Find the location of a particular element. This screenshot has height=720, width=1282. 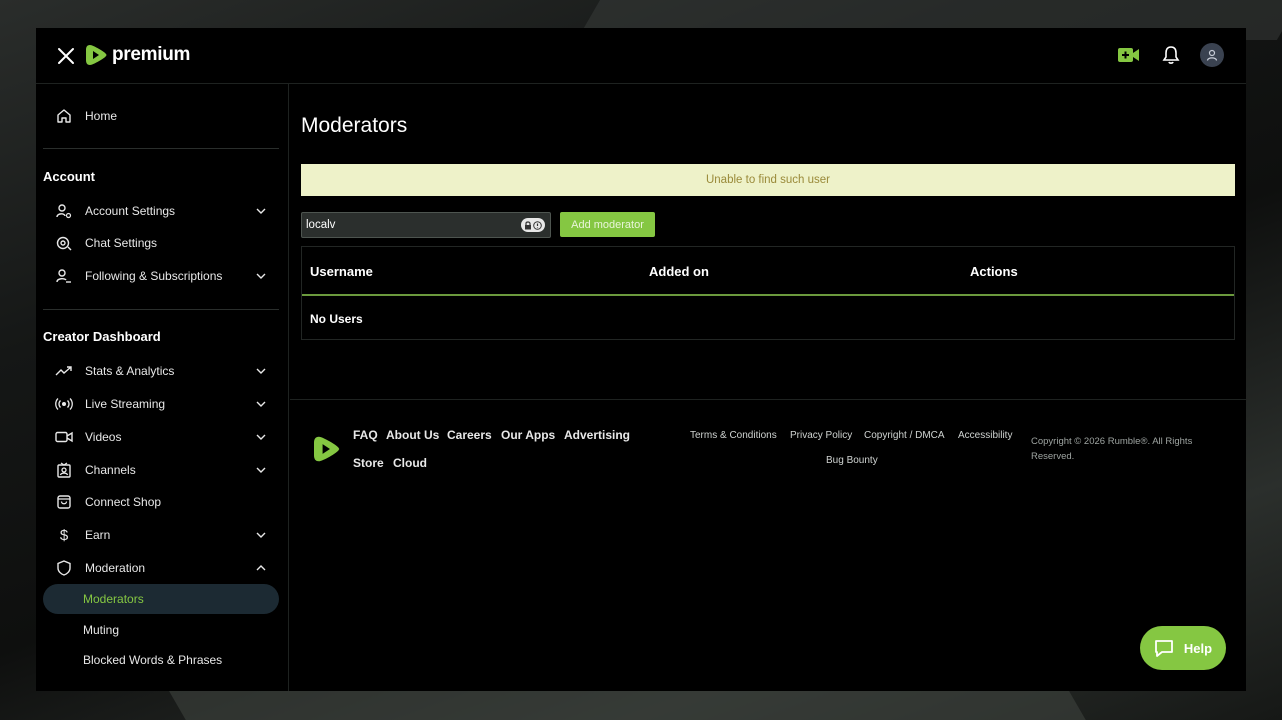

shield-icon is located at coordinates (64, 568).